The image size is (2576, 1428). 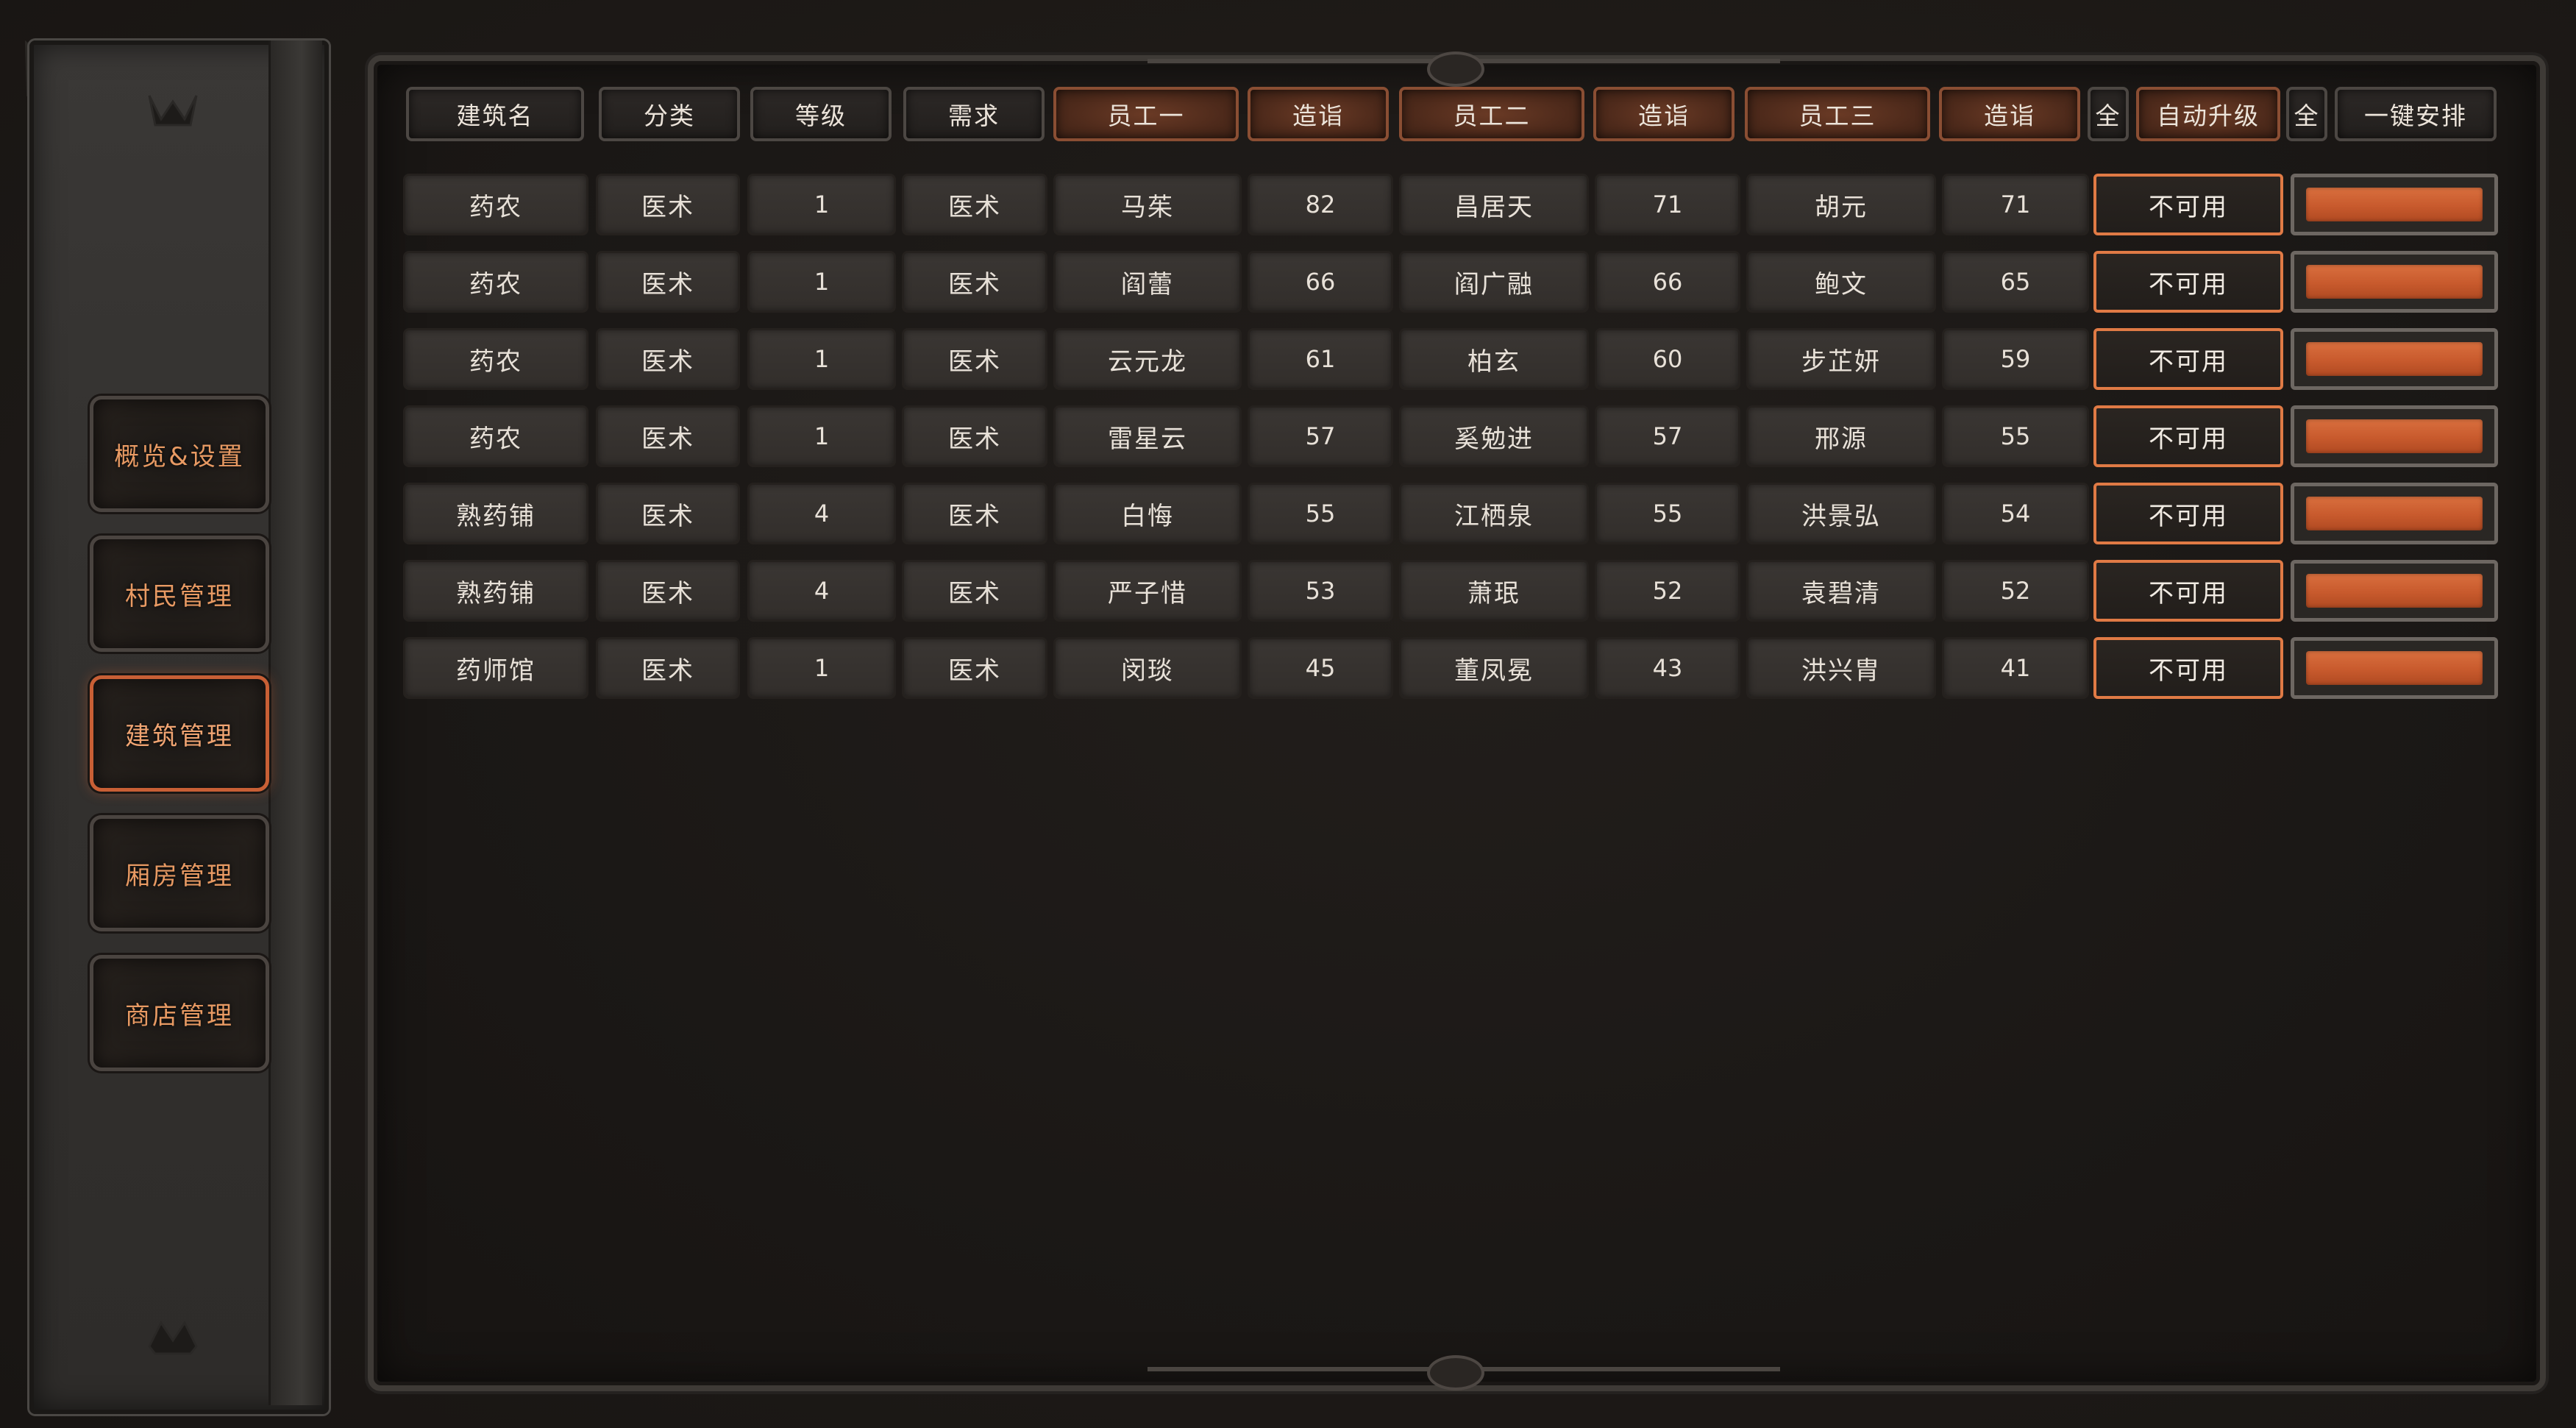 What do you see at coordinates (1147, 205) in the screenshot?
I see `cell-staff-1: 马茱` at bounding box center [1147, 205].